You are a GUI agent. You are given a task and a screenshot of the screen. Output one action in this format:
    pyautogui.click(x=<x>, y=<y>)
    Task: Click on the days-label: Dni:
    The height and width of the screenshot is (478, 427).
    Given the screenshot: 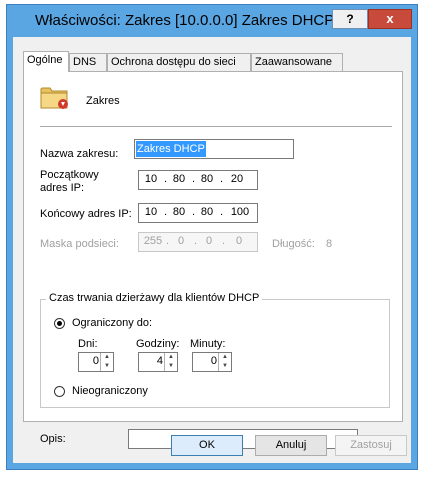 What is the action you would take?
    pyautogui.click(x=88, y=344)
    